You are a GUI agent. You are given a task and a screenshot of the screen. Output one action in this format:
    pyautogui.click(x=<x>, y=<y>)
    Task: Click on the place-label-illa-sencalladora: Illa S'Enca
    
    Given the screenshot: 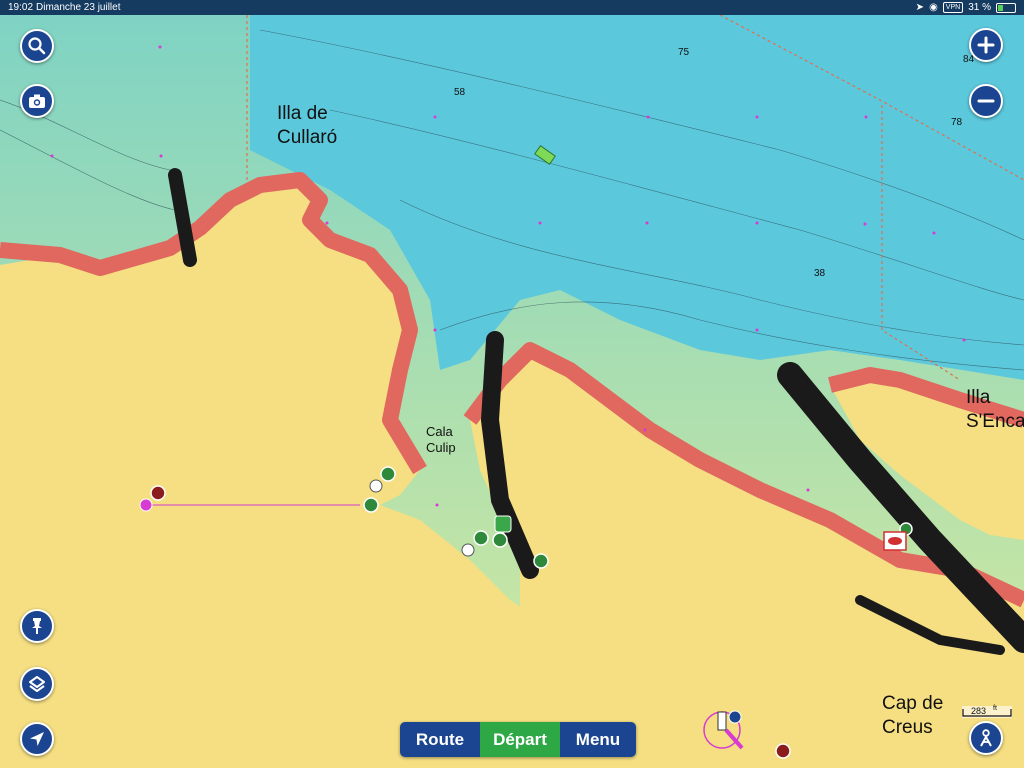 What is the action you would take?
    pyautogui.click(x=995, y=409)
    